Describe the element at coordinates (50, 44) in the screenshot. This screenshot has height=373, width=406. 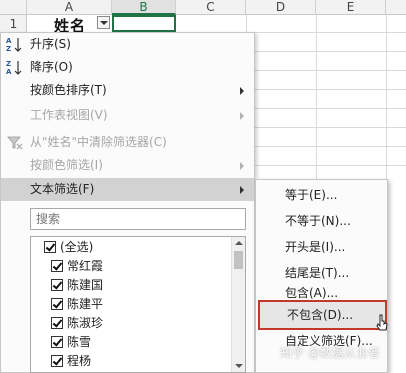
I see `sort-ascending-label: 升序(S)` at that location.